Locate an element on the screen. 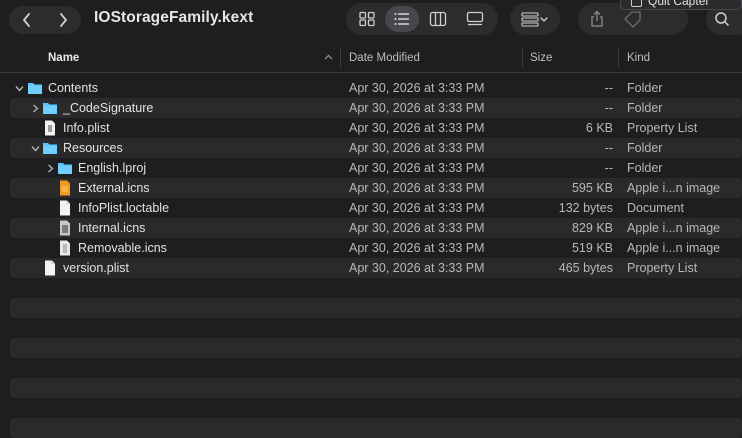 The height and width of the screenshot is (438, 742). icon-view-button is located at coordinates (367, 19).